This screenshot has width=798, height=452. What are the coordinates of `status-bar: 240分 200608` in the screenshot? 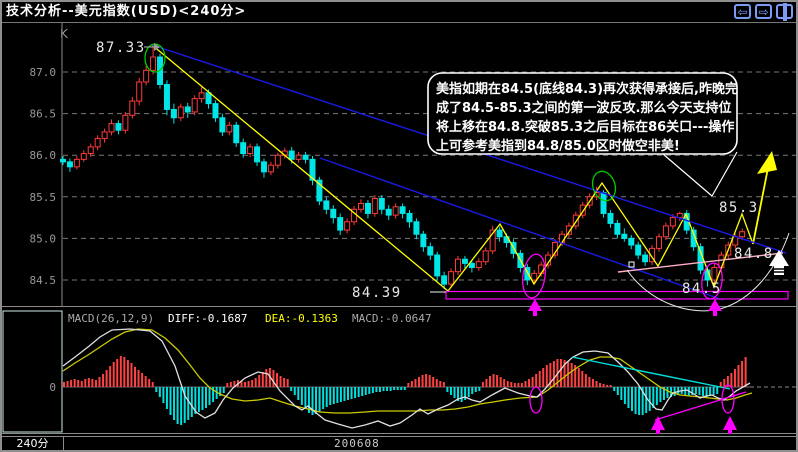 It's located at (399, 443).